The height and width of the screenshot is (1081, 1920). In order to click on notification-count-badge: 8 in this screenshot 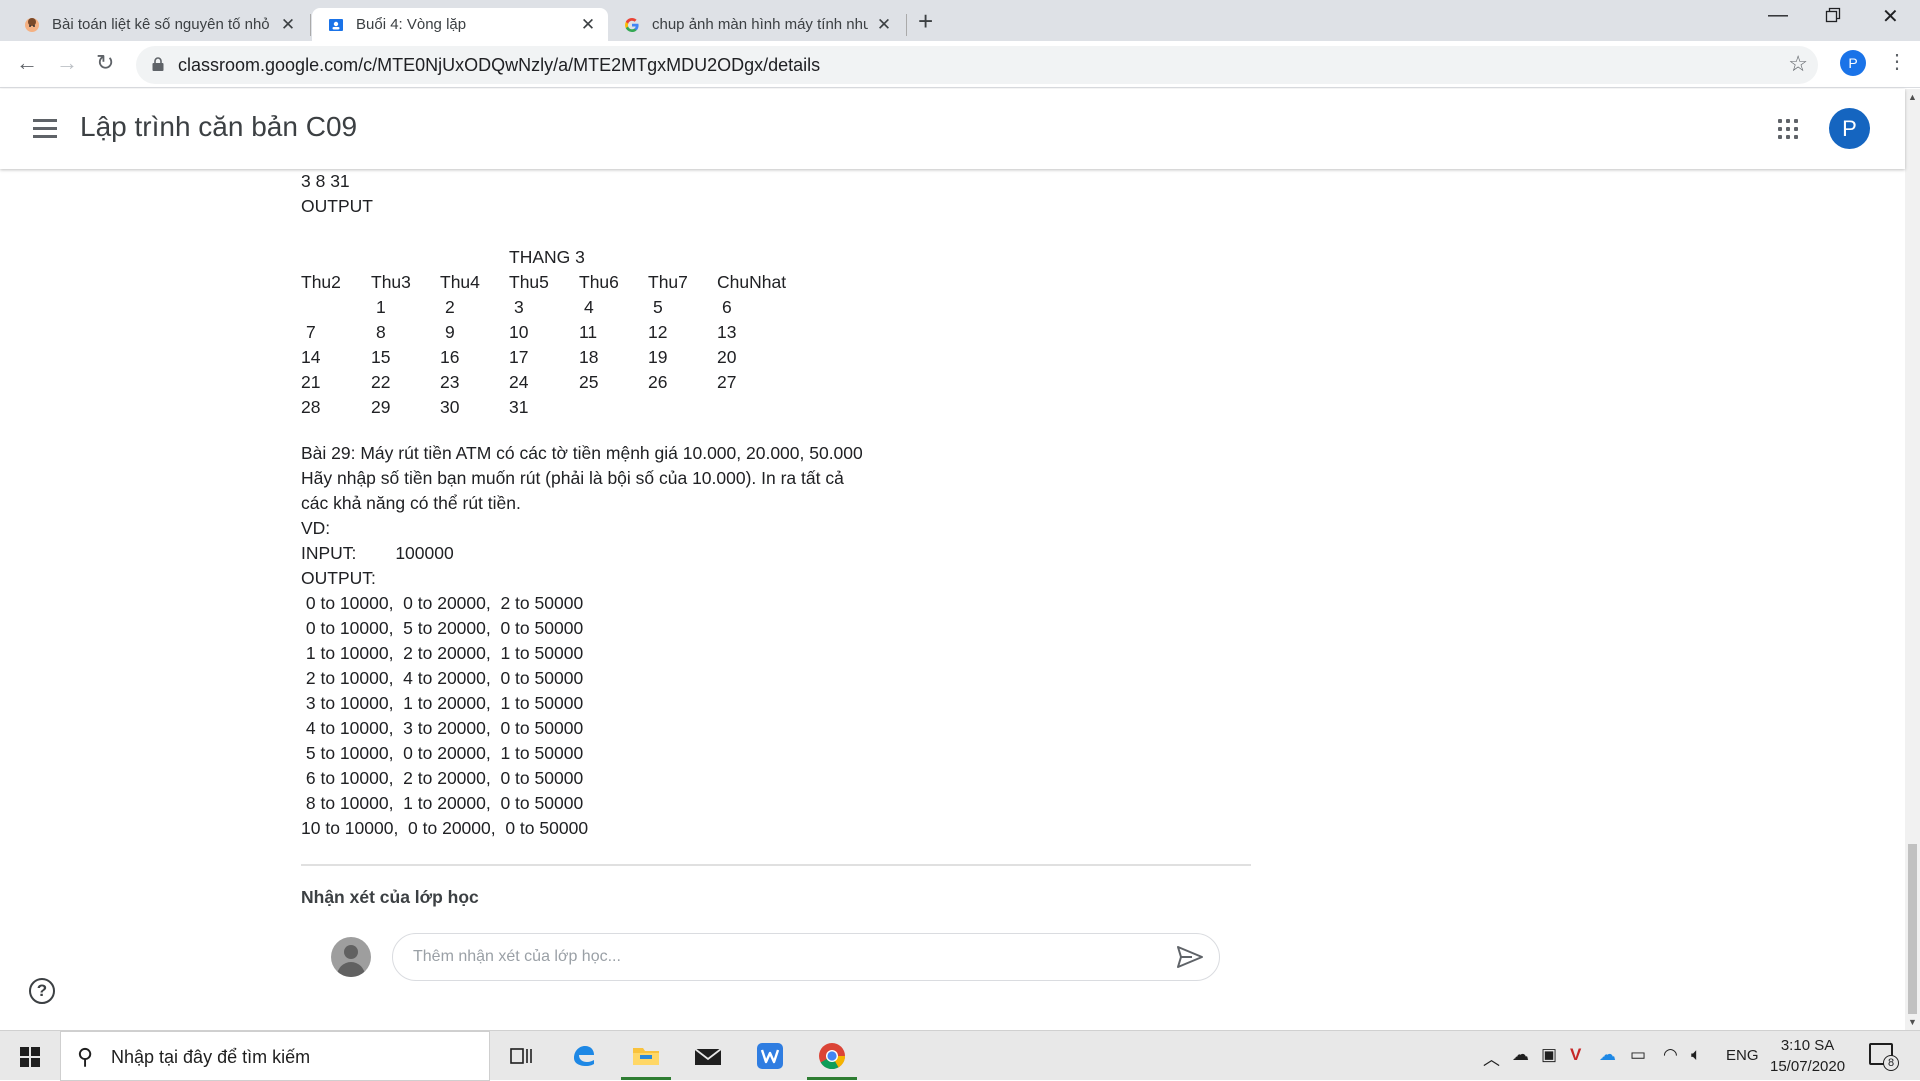, I will do `click(1891, 1063)`.